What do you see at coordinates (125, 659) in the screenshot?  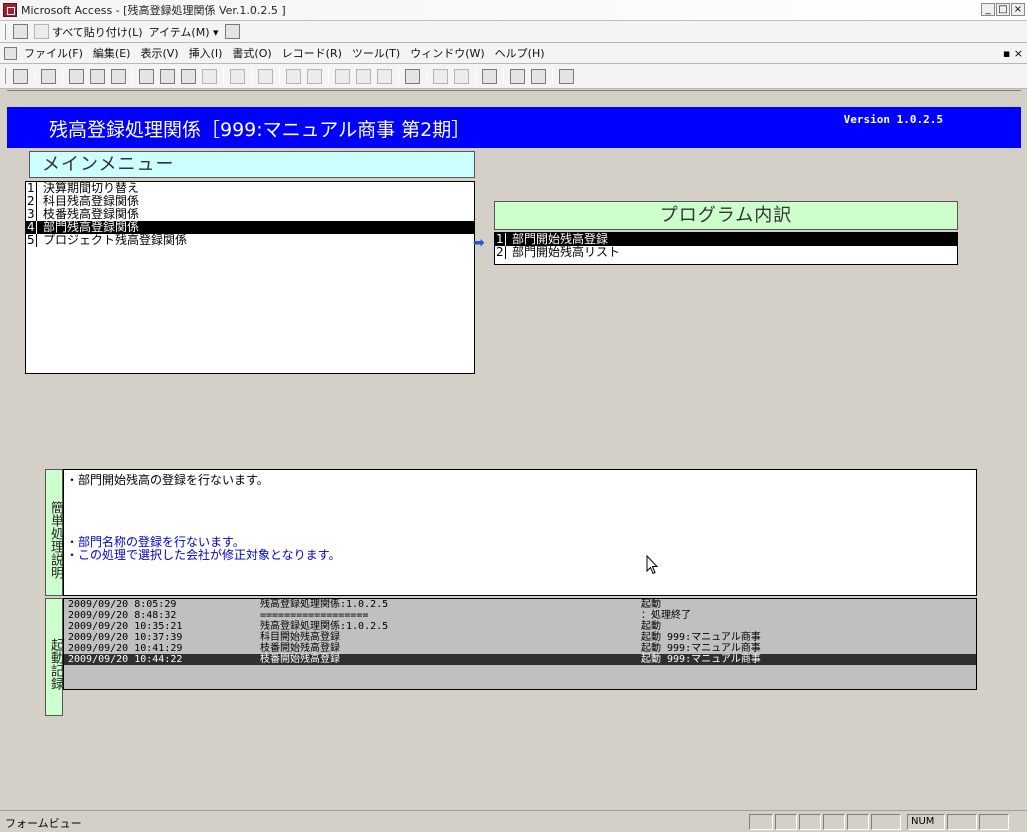 I see `log-time: 2009/09/20 10:44:22` at bounding box center [125, 659].